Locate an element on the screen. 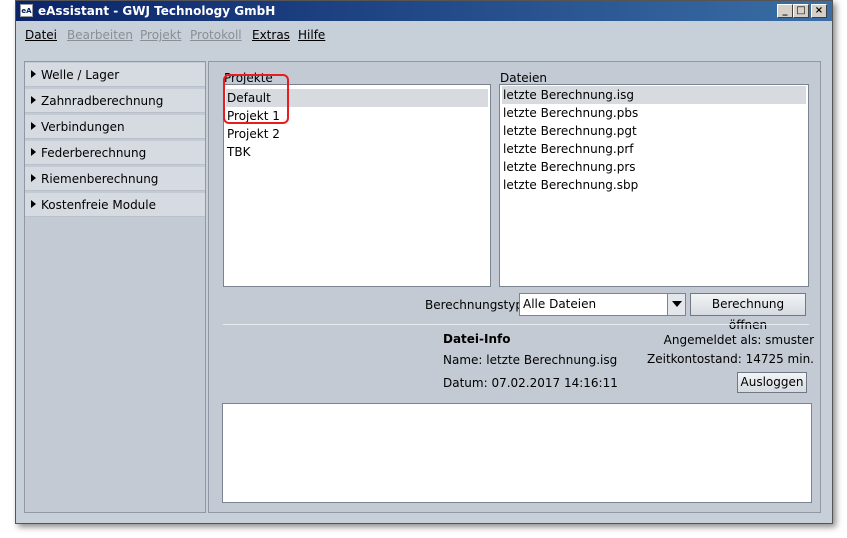 The image size is (847, 538). sidebar-item-zahnradberechnung: Zahnradberechnung is located at coordinates (115, 101).